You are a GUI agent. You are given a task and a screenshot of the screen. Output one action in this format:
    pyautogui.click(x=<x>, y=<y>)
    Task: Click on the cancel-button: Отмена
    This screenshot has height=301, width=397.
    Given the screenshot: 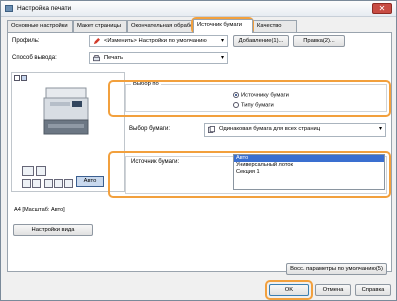 What is the action you would take?
    pyautogui.click(x=333, y=290)
    